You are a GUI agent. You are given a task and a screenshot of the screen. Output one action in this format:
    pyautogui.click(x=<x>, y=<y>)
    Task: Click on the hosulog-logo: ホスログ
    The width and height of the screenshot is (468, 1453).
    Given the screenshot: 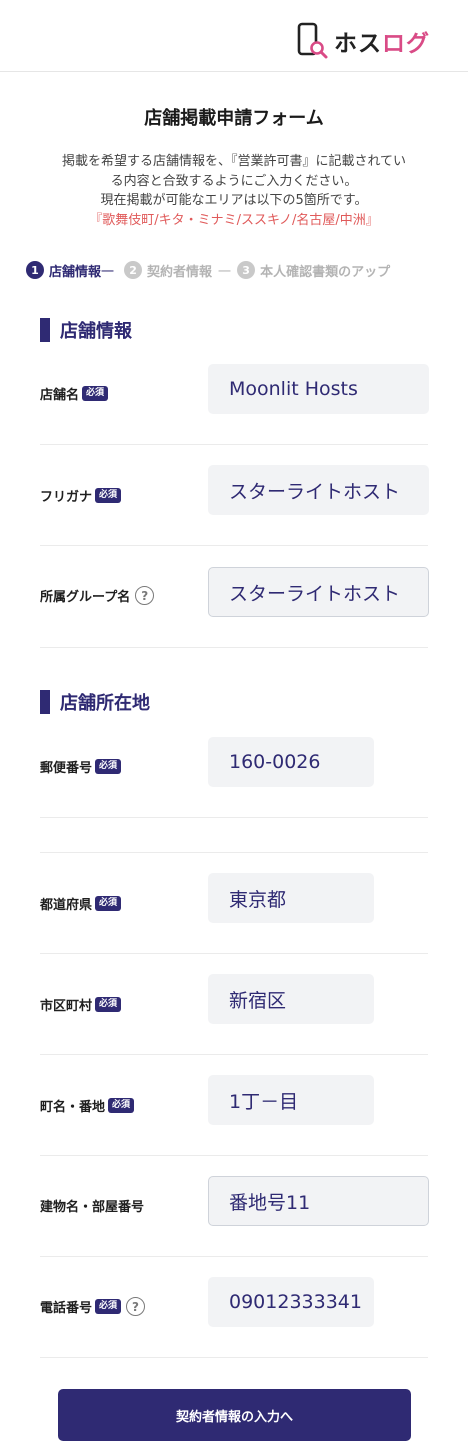 What is the action you would take?
    pyautogui.click(x=363, y=41)
    